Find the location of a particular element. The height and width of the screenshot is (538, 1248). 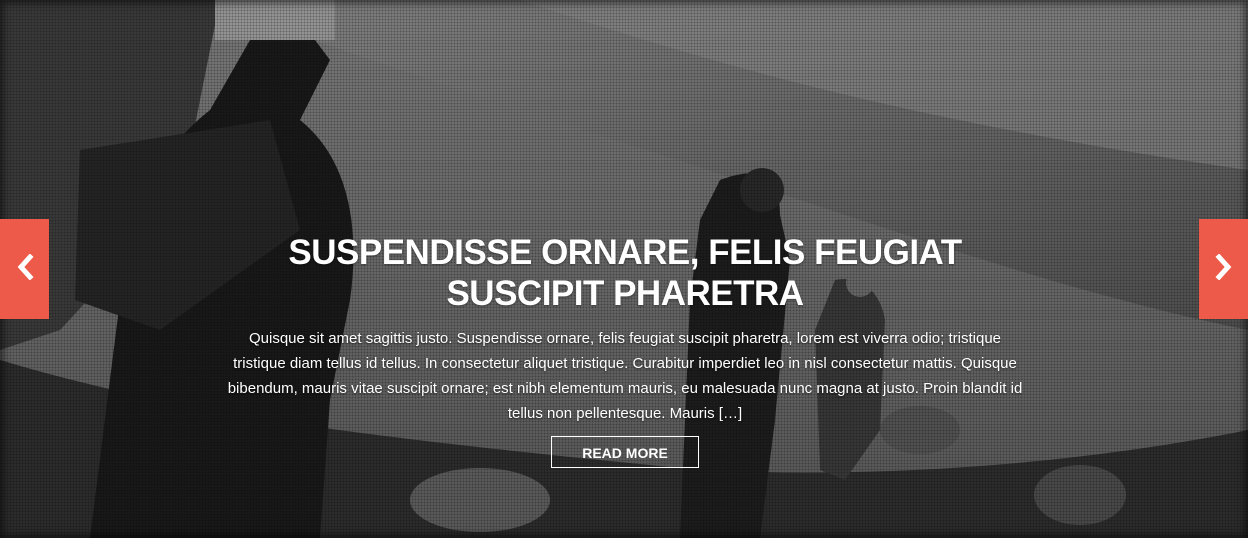

next-slide-button is located at coordinates (1223, 269).